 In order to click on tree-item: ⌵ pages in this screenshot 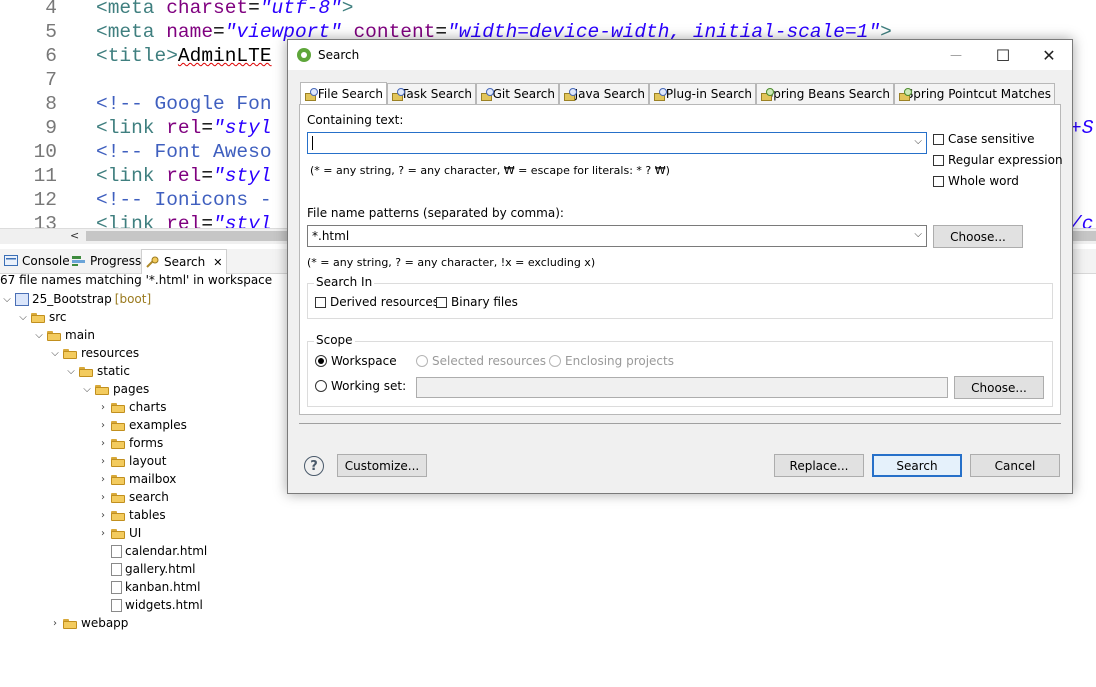, I will do `click(115, 389)`.